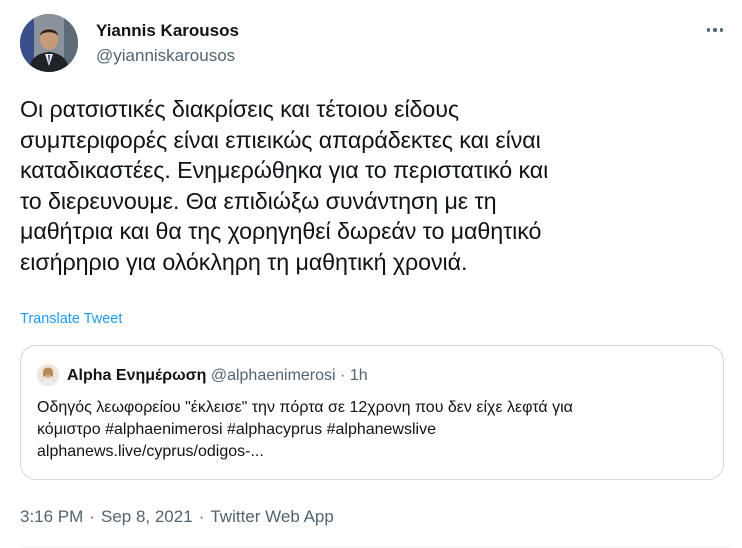 Image resolution: width=742 pixels, height=548 pixels. Describe the element at coordinates (167, 31) in the screenshot. I see `author-name: Yiannis Karousos` at that location.